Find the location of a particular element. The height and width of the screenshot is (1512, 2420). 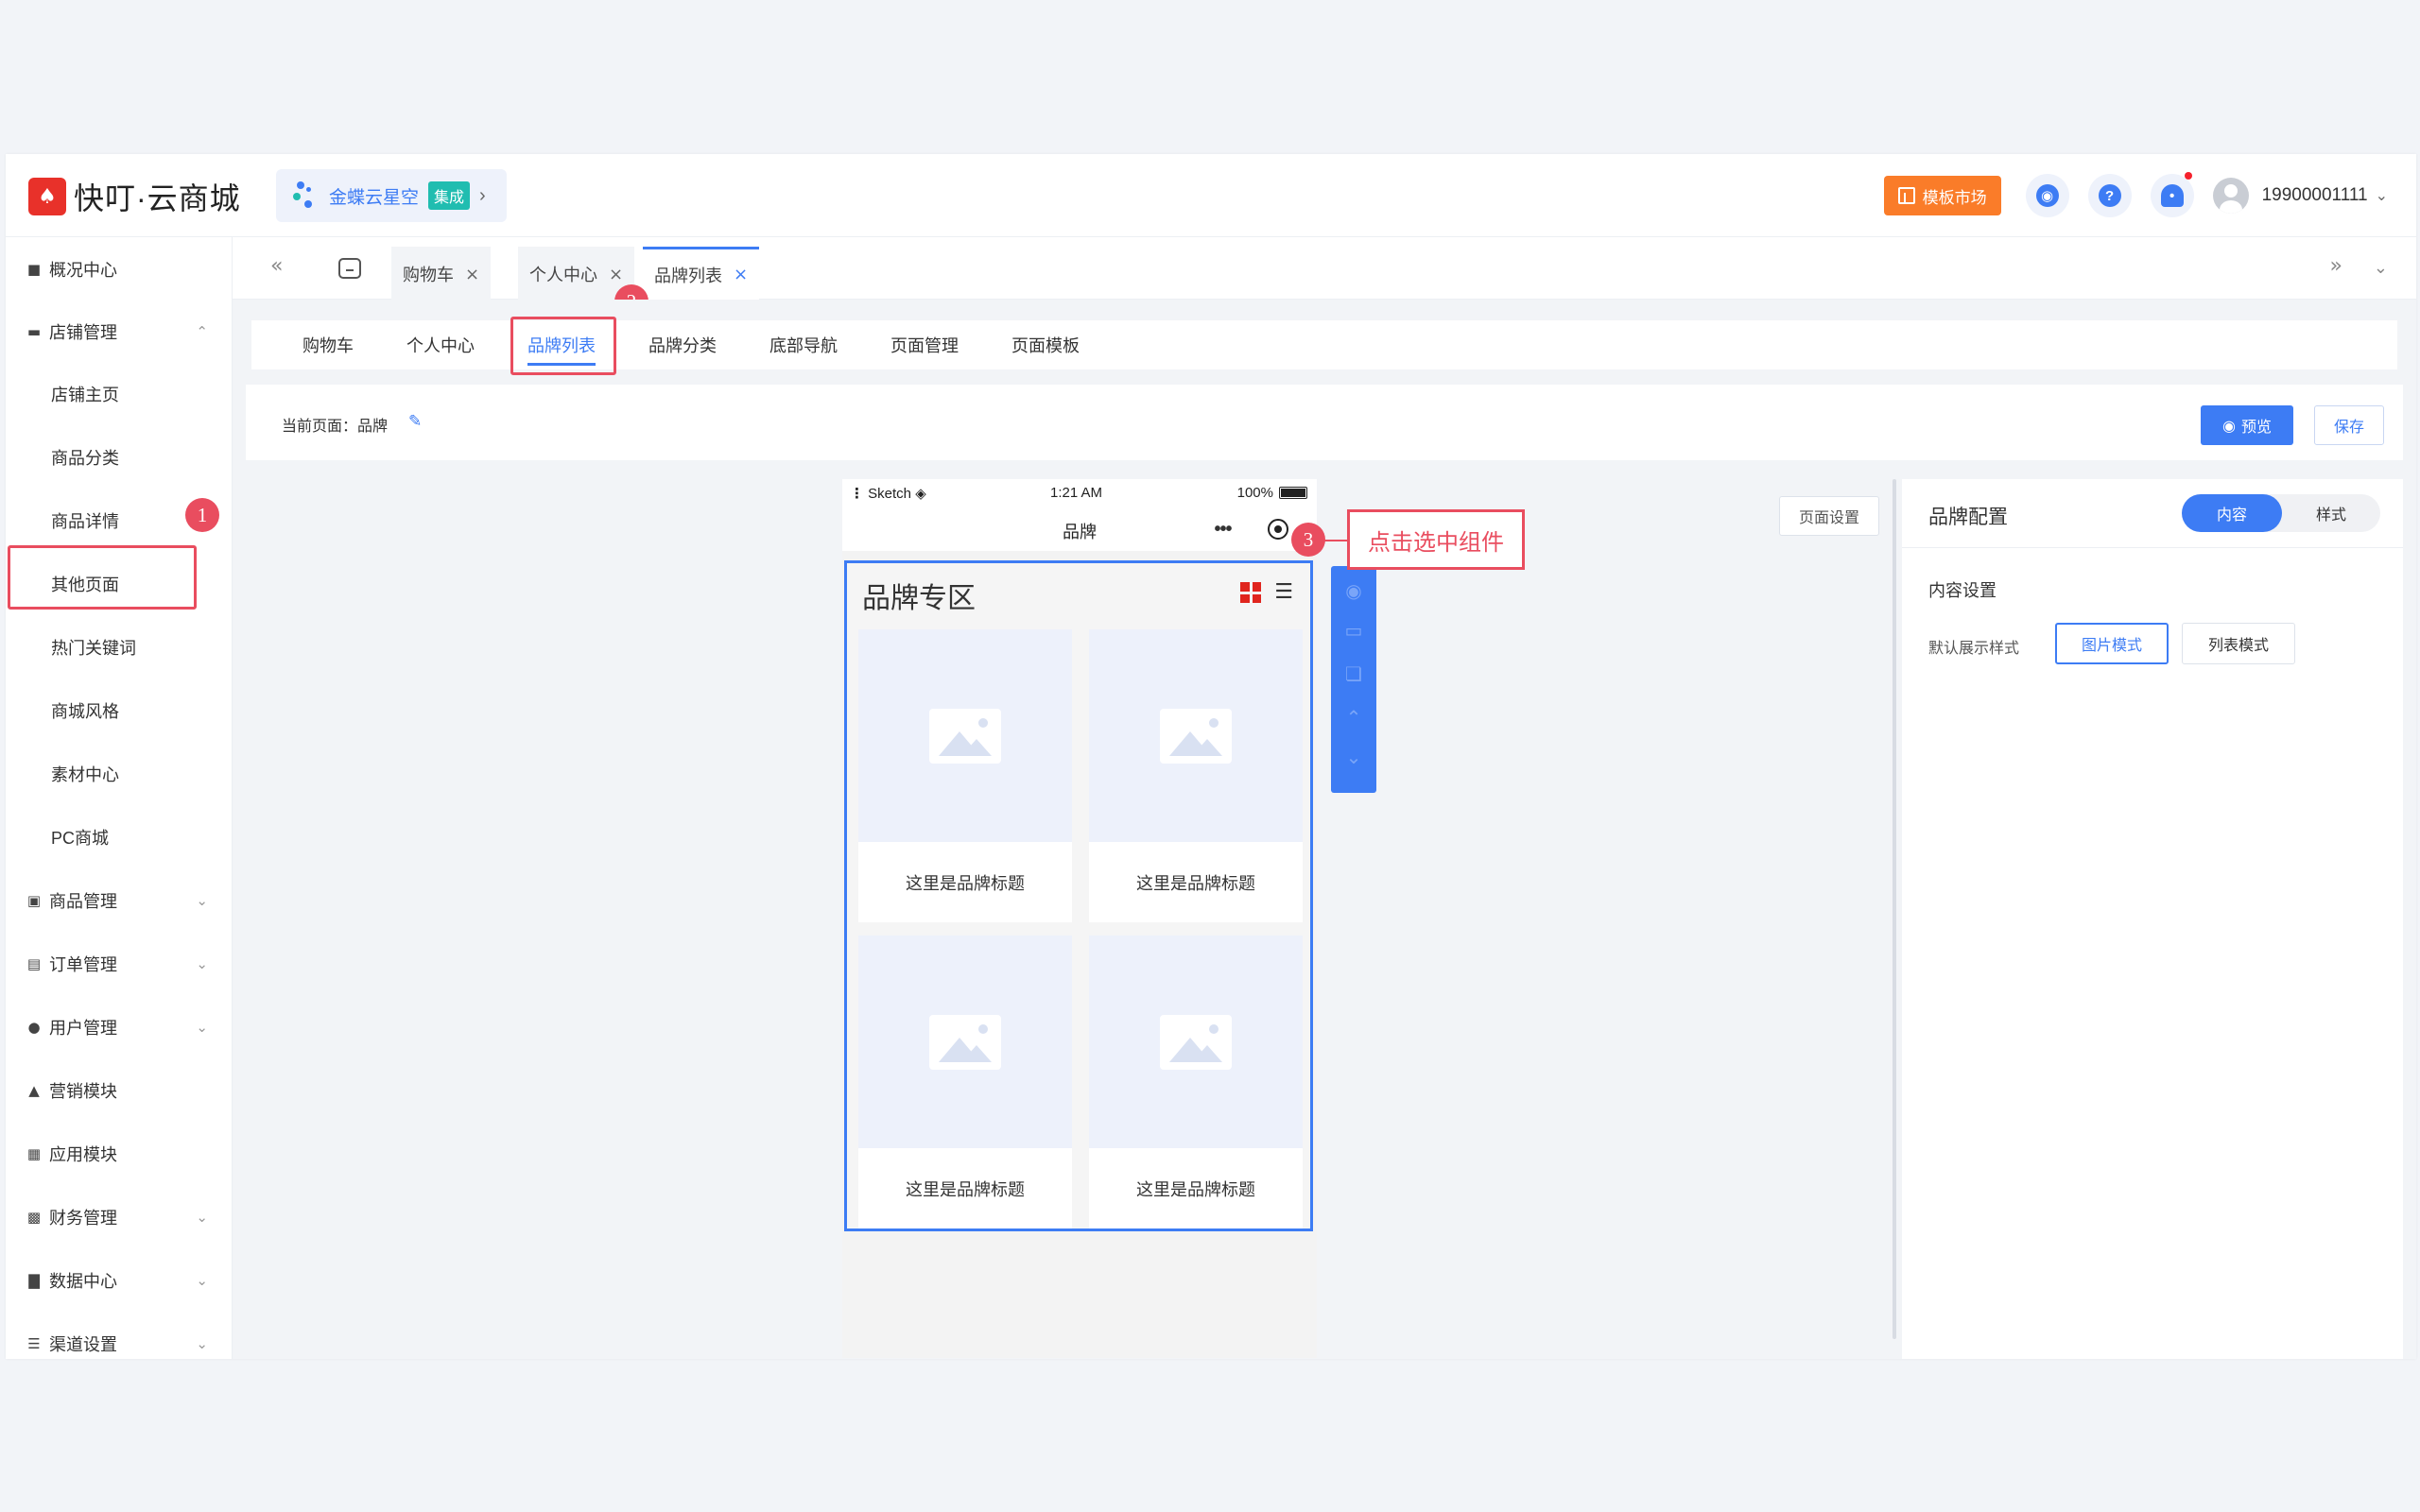

divider is located at coordinates (2152, 547).